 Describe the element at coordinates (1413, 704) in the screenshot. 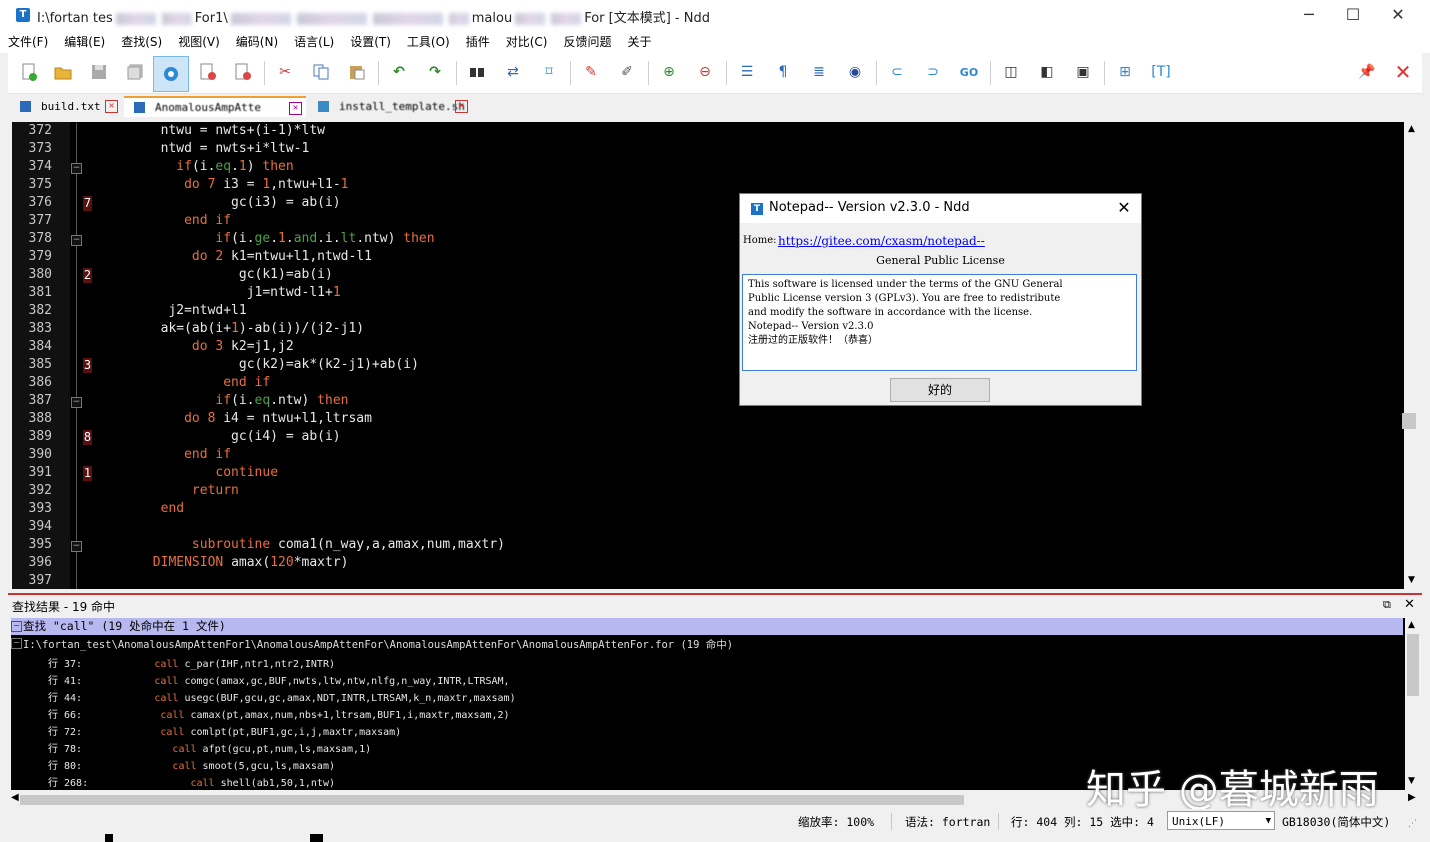

I see `results-vertical-scrollbar: ▲ ▼` at that location.